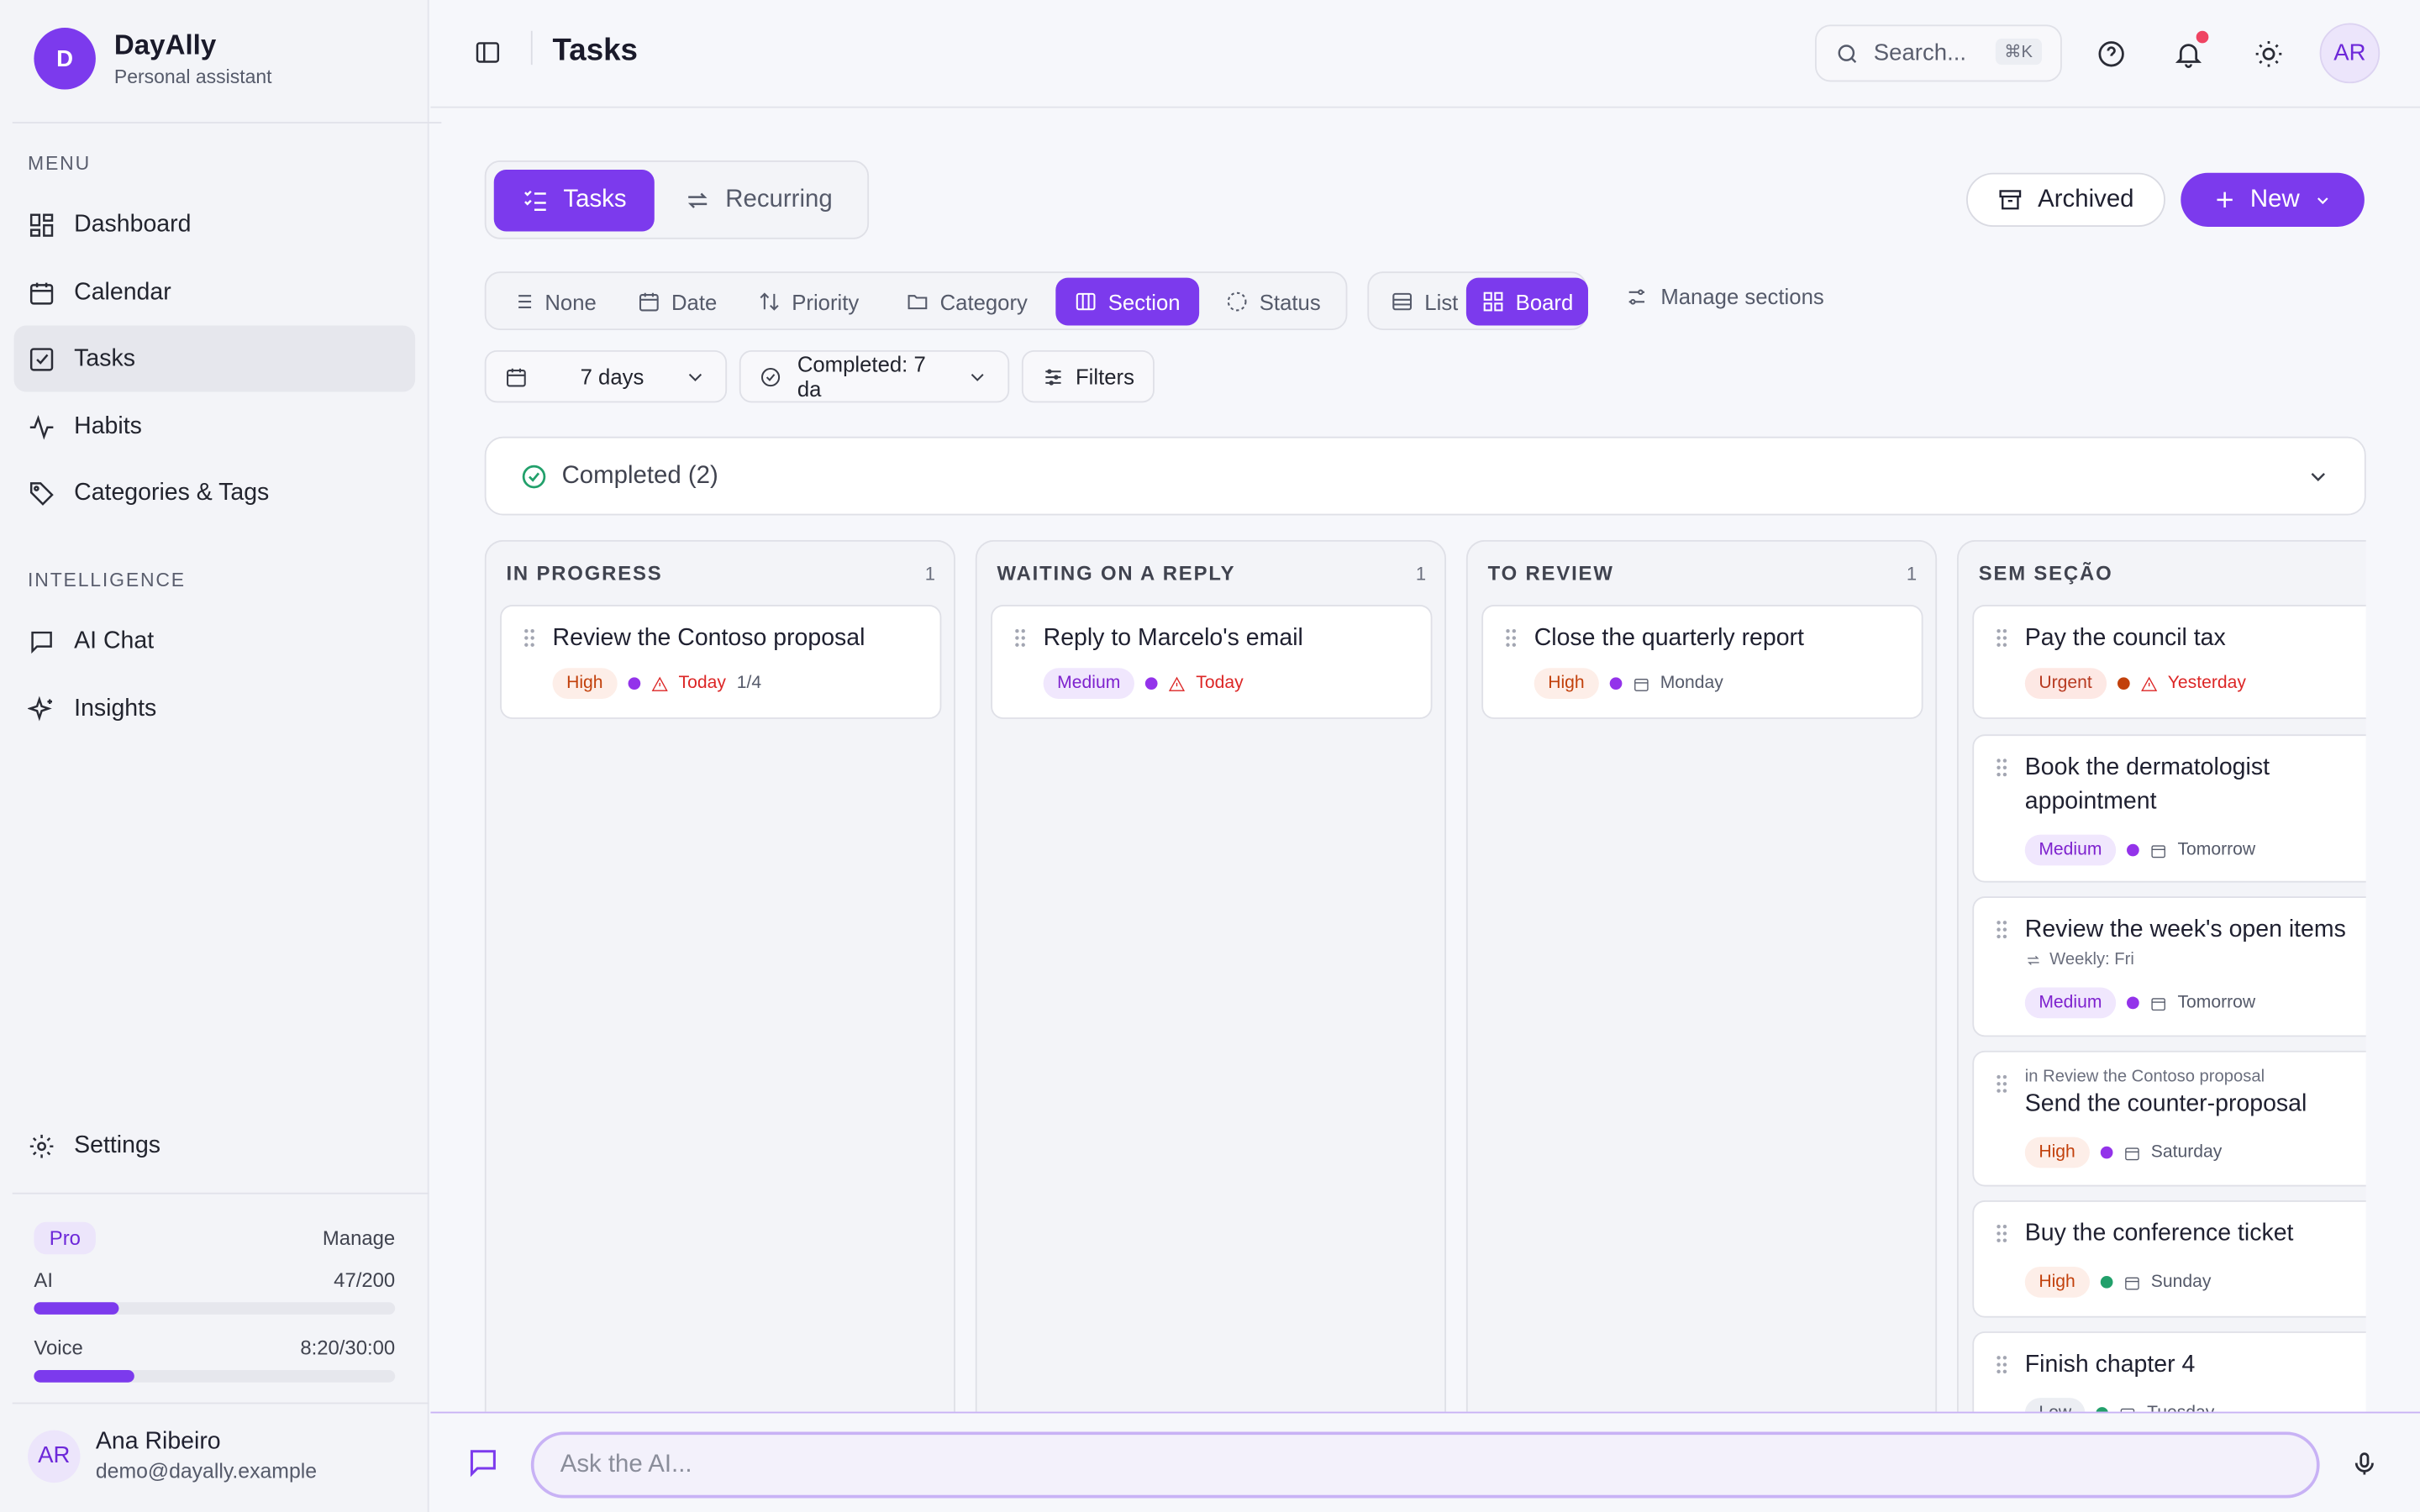 This screenshot has height=1512, width=2420. What do you see at coordinates (2169, 1372) in the screenshot?
I see `task-card: Finish chapter 4 Low Tuesday` at bounding box center [2169, 1372].